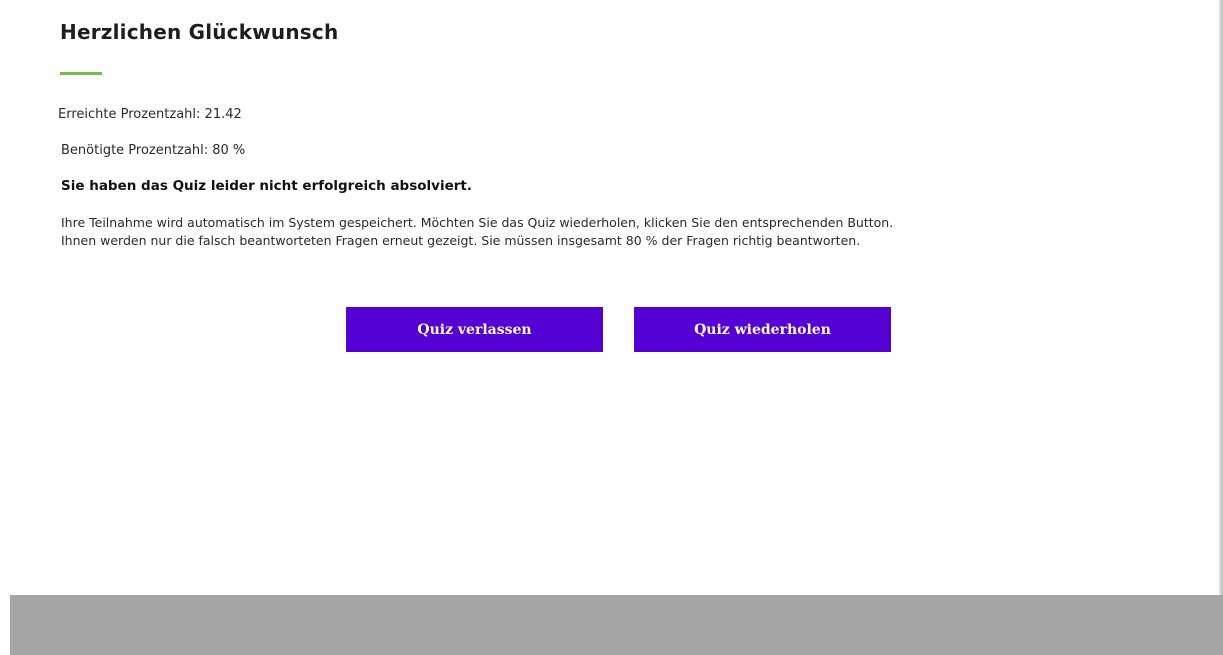 The height and width of the screenshot is (655, 1223). Describe the element at coordinates (150, 114) in the screenshot. I see `achieved-percentage: Erreichte Prozentzahl: 21.42` at that location.